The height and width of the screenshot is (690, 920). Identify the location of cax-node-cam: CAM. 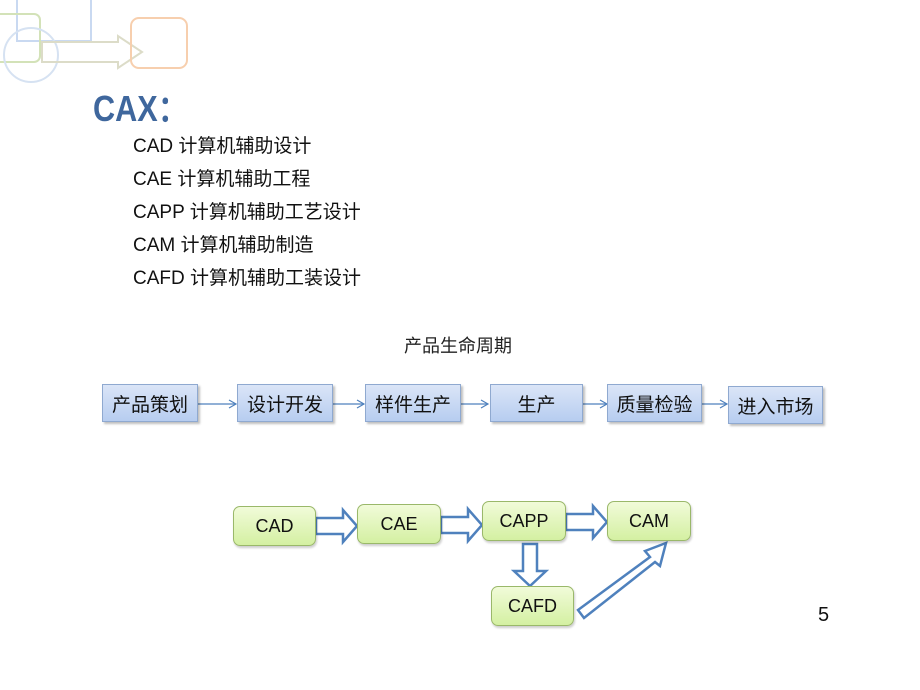
(649, 521).